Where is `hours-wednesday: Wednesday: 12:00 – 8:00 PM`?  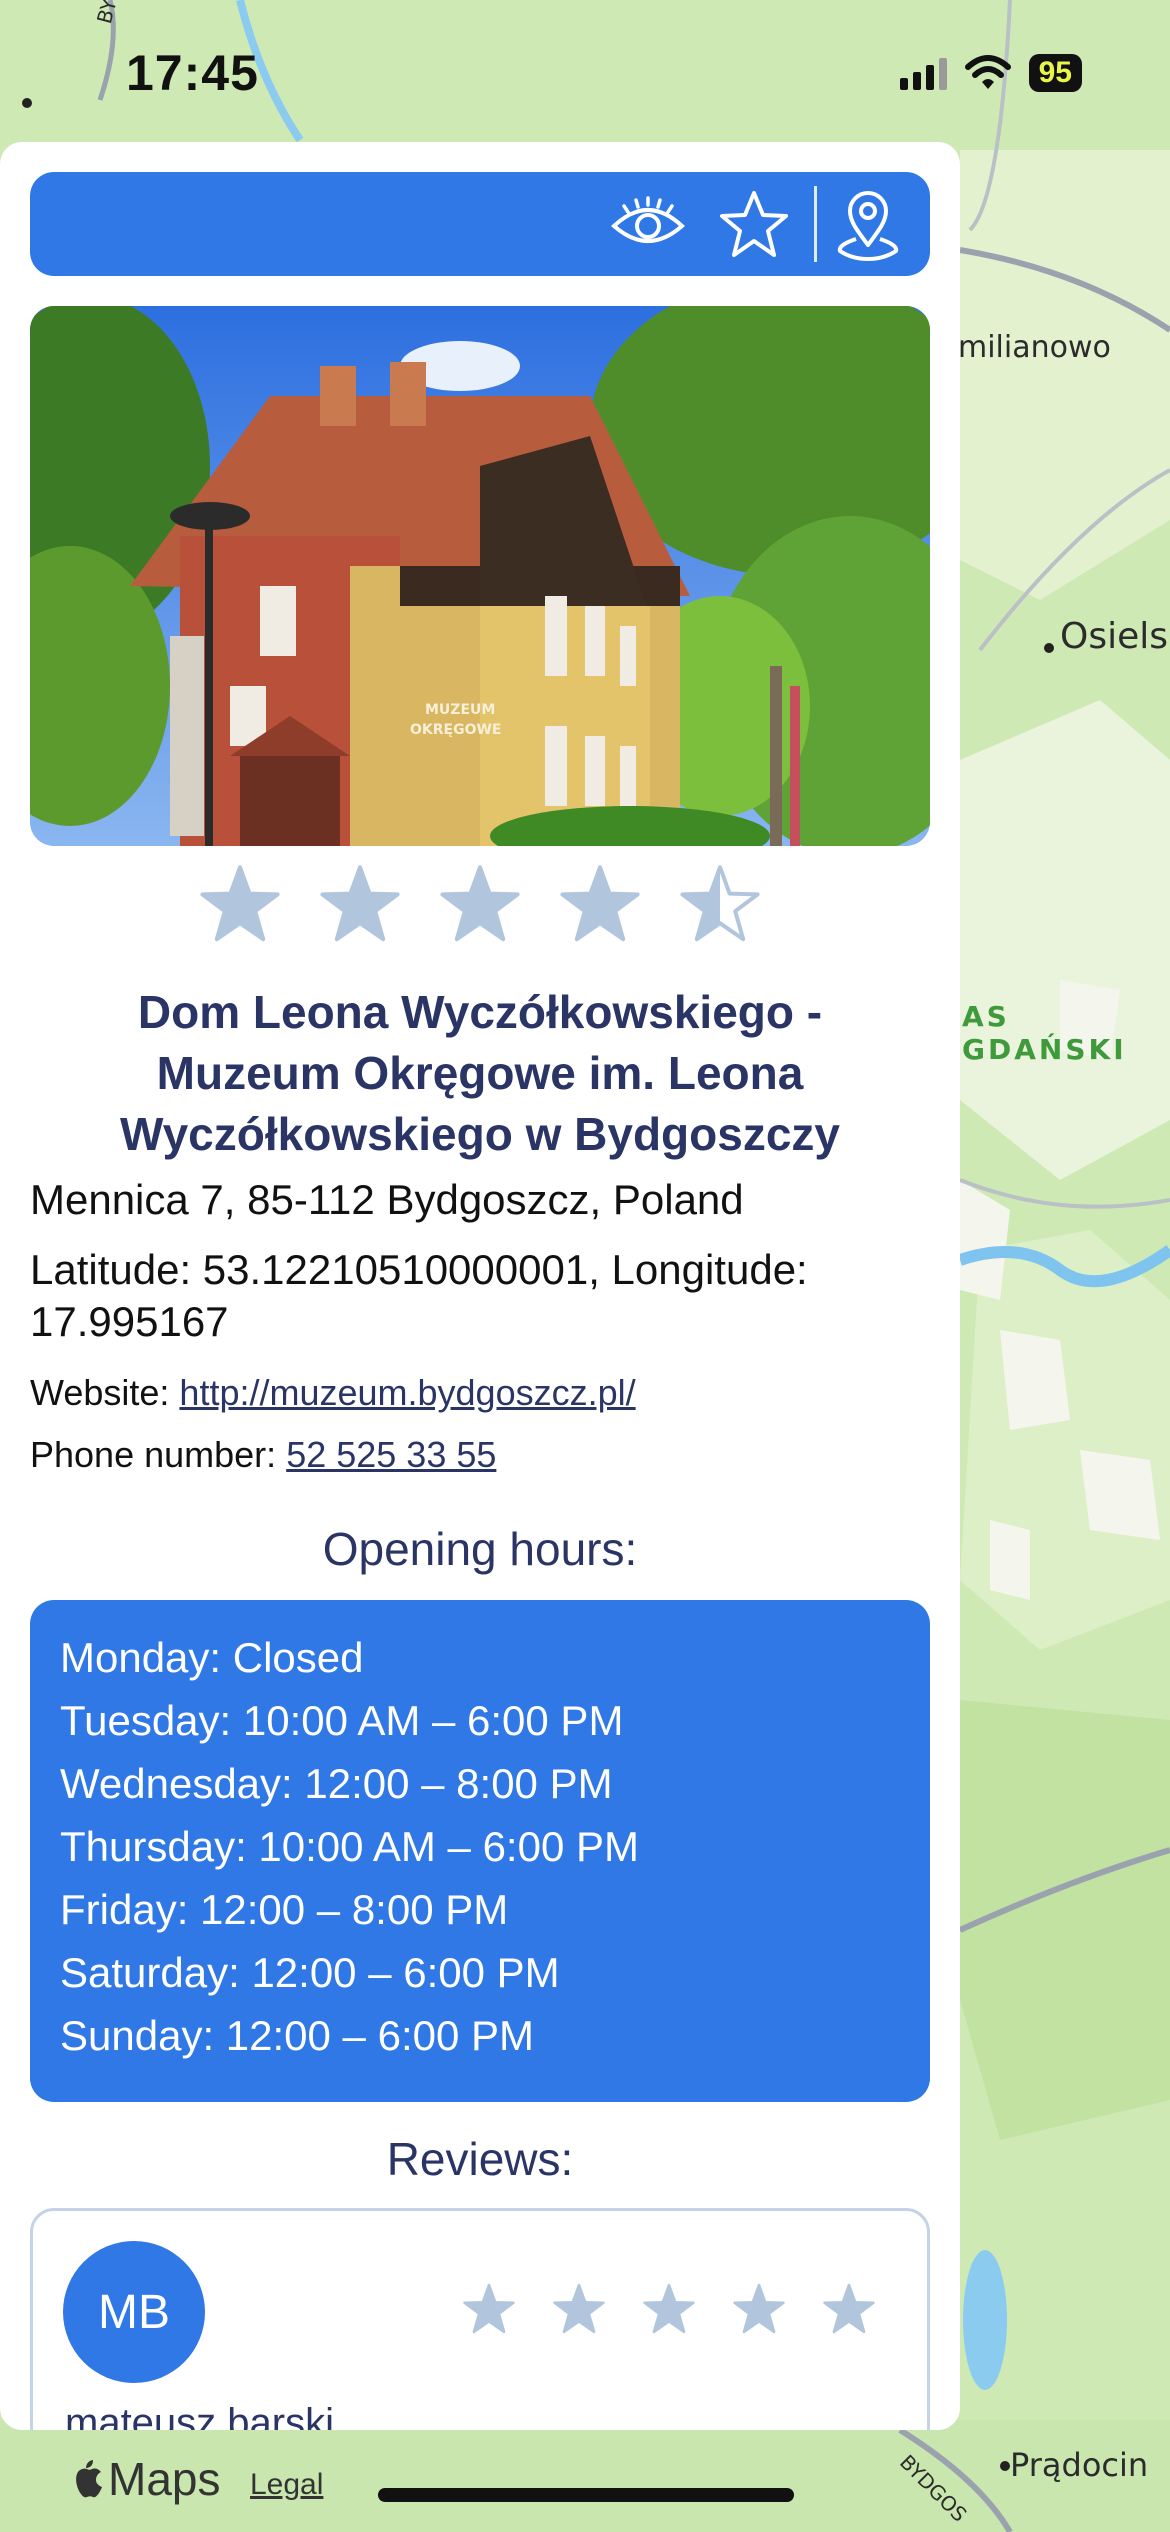
hours-wednesday: Wednesday: 12:00 – 8:00 PM is located at coordinates (336, 1783).